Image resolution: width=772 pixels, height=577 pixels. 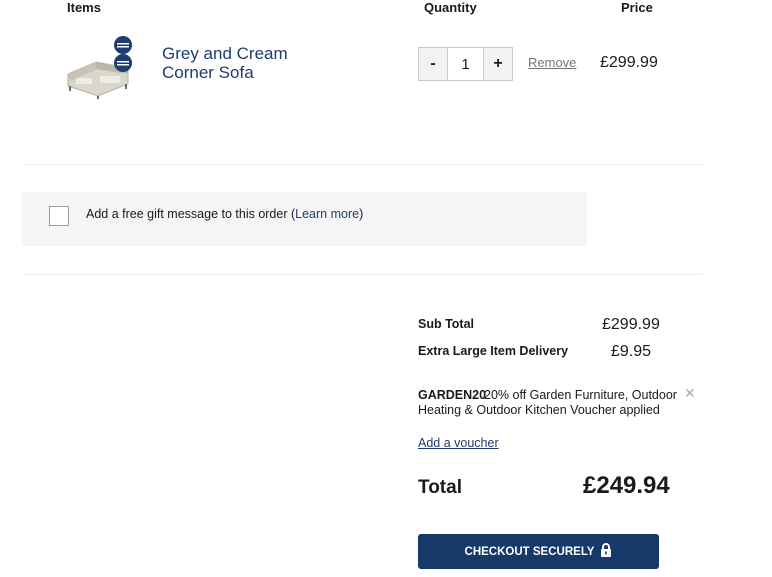 I want to click on gift-message-text-end: ), so click(x=361, y=214).